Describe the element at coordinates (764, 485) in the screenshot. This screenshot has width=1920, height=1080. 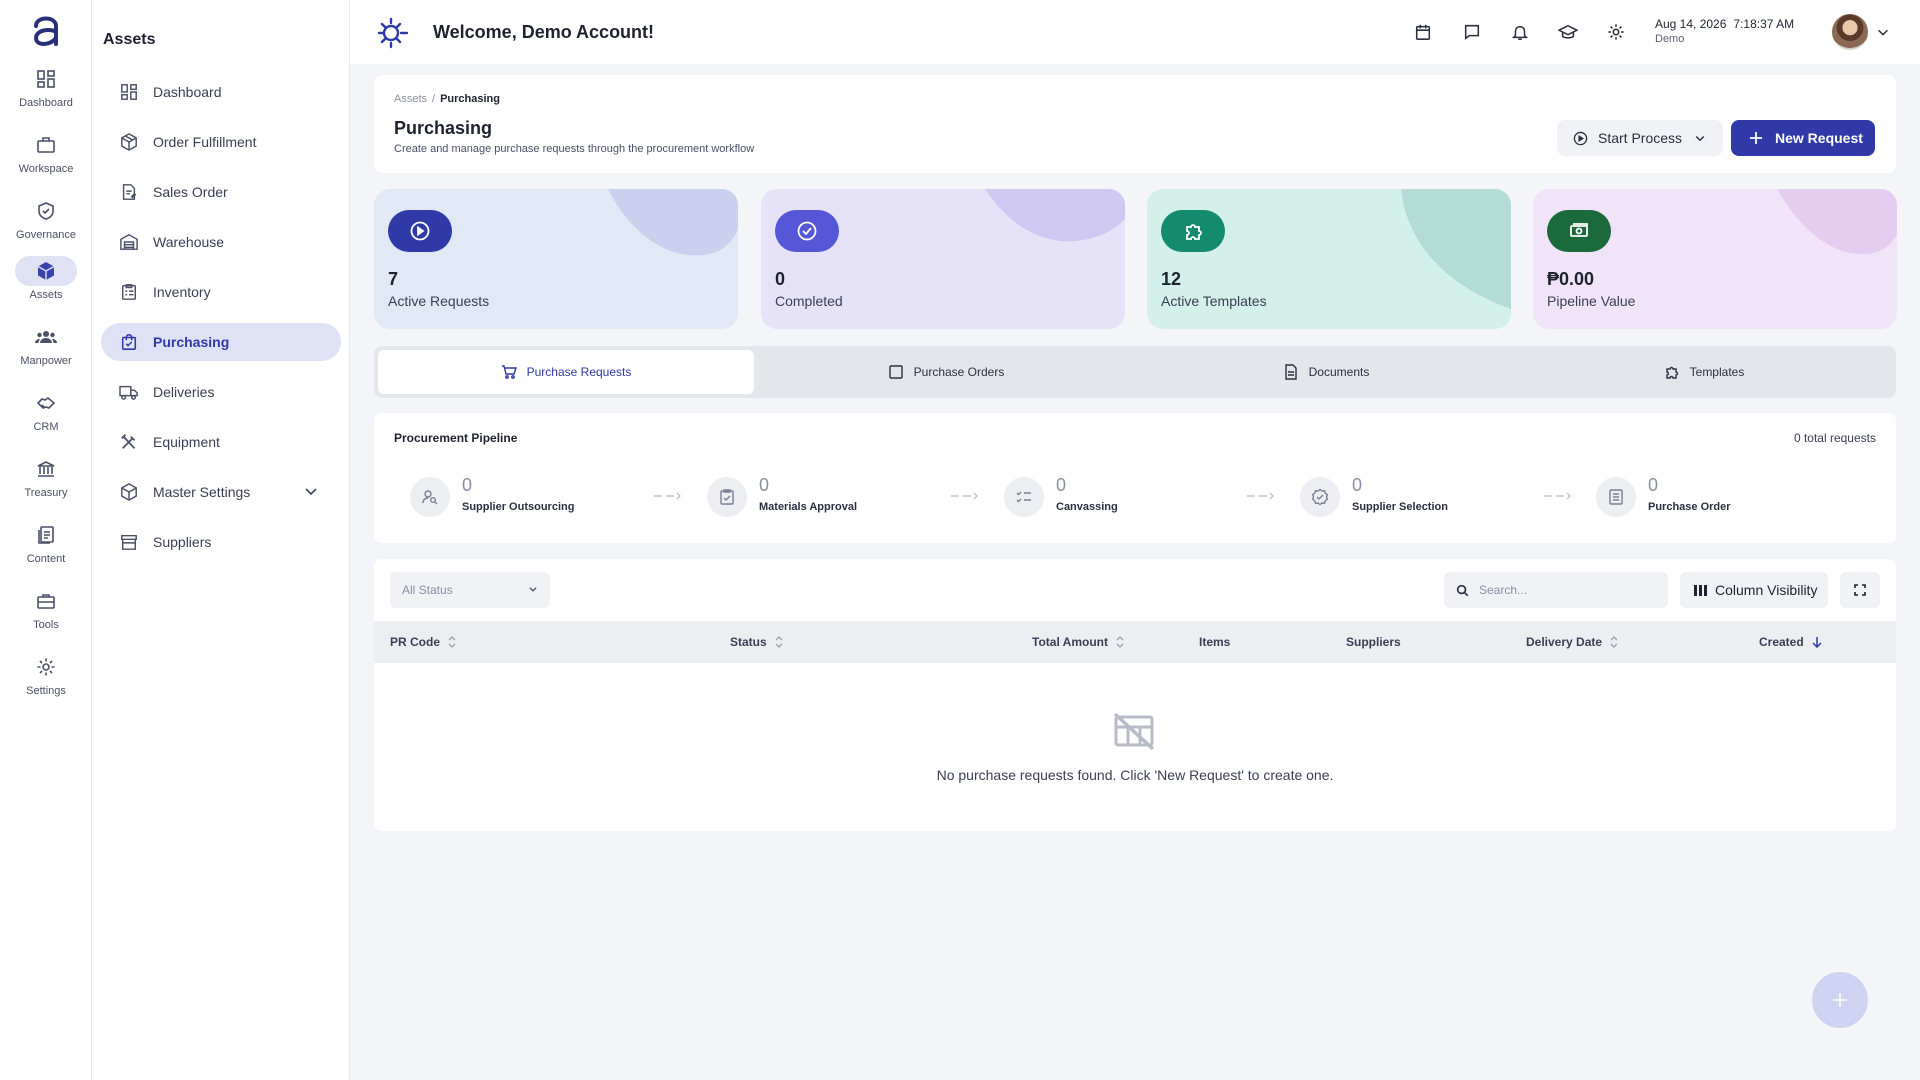
I see `stage-count: 0` at that location.